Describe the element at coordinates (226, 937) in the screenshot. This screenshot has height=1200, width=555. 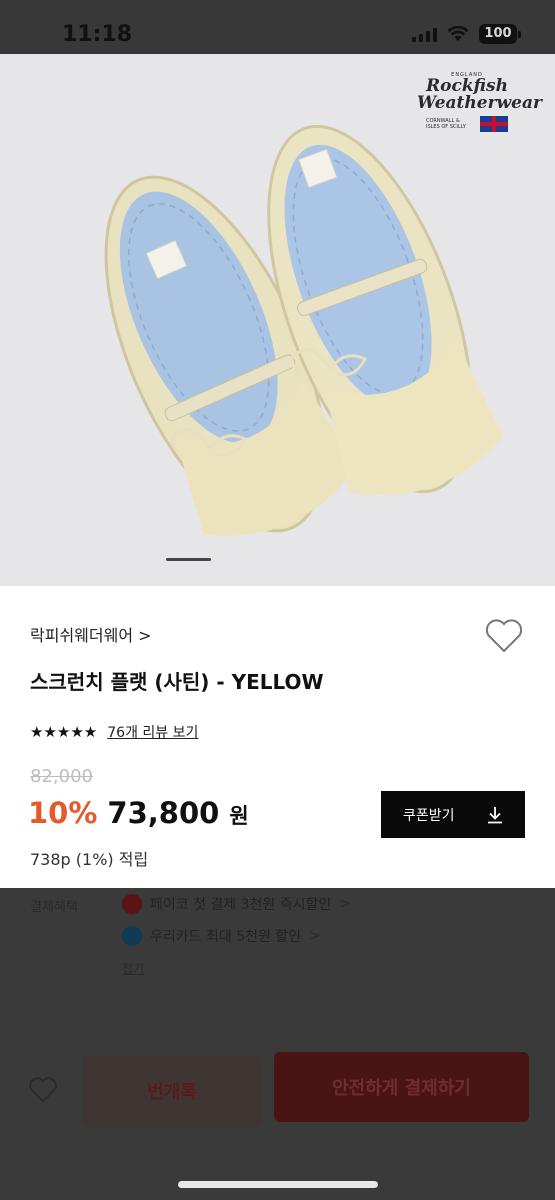
I see `benefit-text: 우리카드 최대 5천원 할인` at that location.